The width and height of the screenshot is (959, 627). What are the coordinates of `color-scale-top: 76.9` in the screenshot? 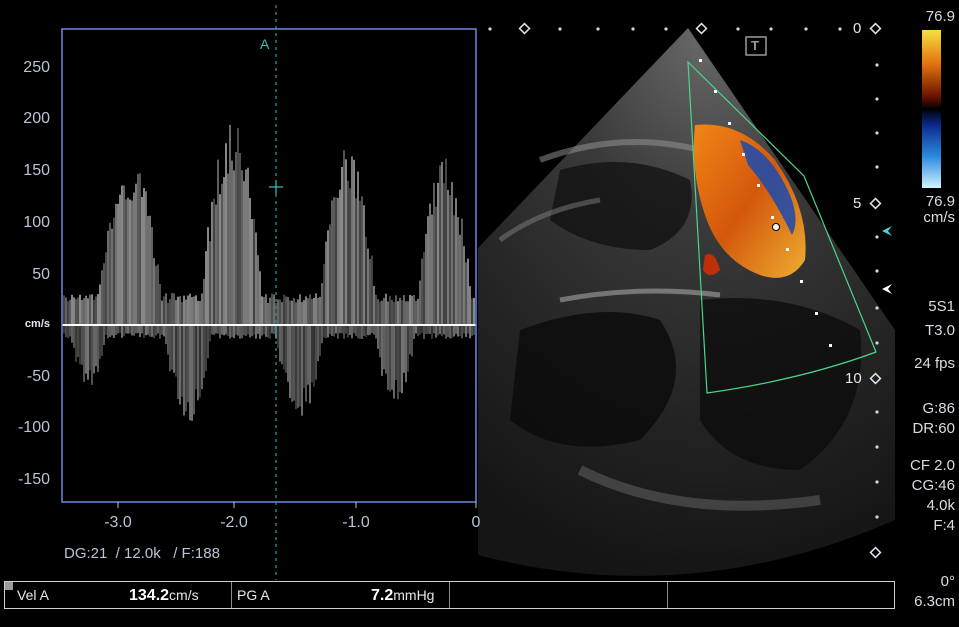 It's located at (940, 16).